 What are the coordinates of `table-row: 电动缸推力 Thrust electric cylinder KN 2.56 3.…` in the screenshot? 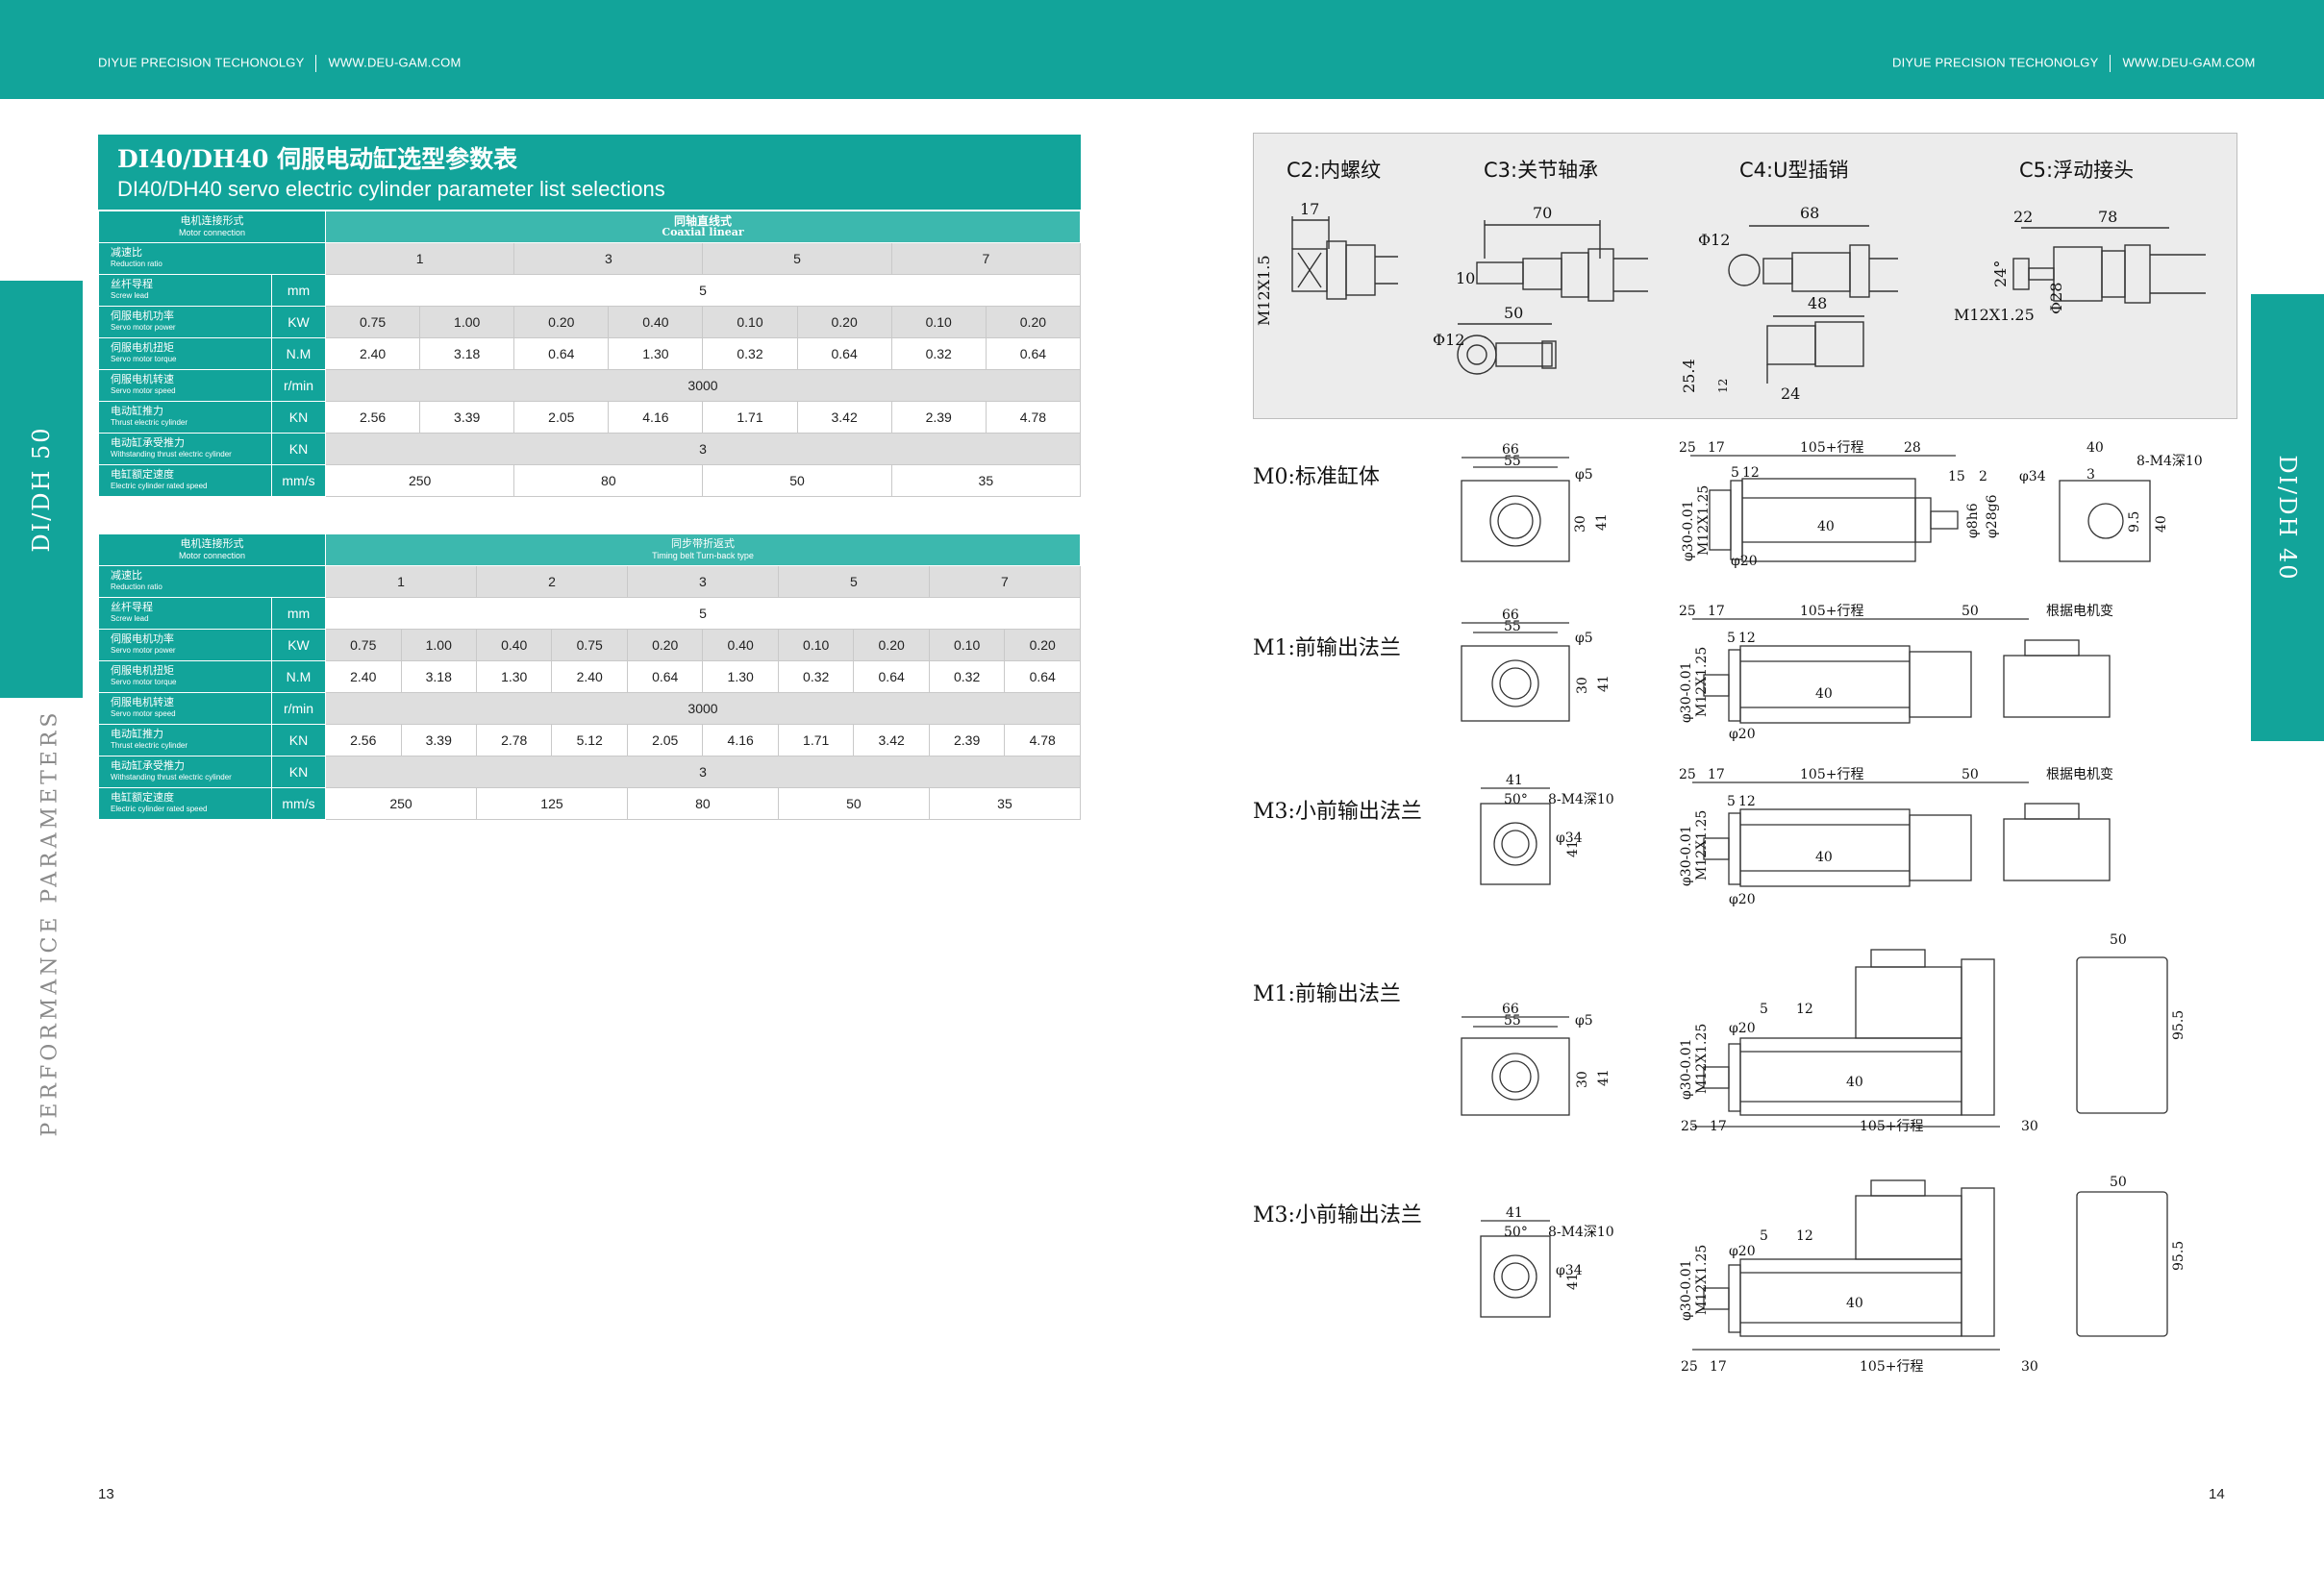 It's located at (589, 740).